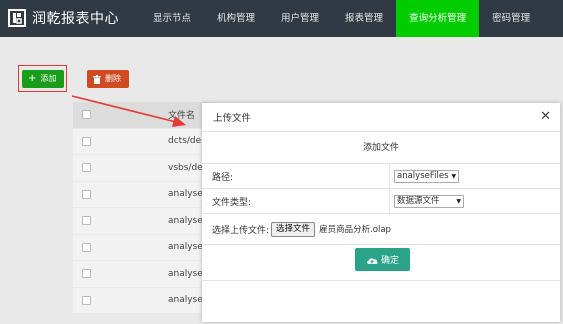 The height and width of the screenshot is (324, 563). I want to click on add-button: + 添加, so click(43, 79).